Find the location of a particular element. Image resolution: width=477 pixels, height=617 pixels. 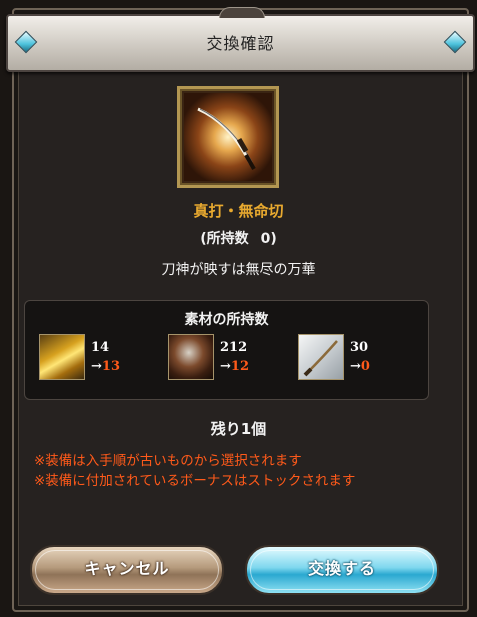

blade-icon is located at coordinates (321, 357).